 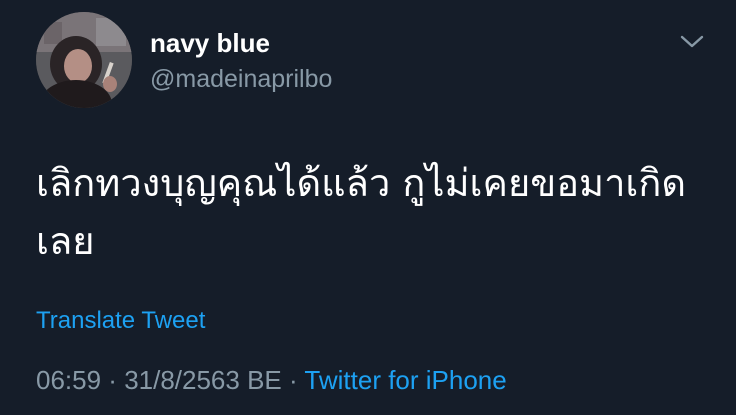 I want to click on avatar, so click(x=84, y=60).